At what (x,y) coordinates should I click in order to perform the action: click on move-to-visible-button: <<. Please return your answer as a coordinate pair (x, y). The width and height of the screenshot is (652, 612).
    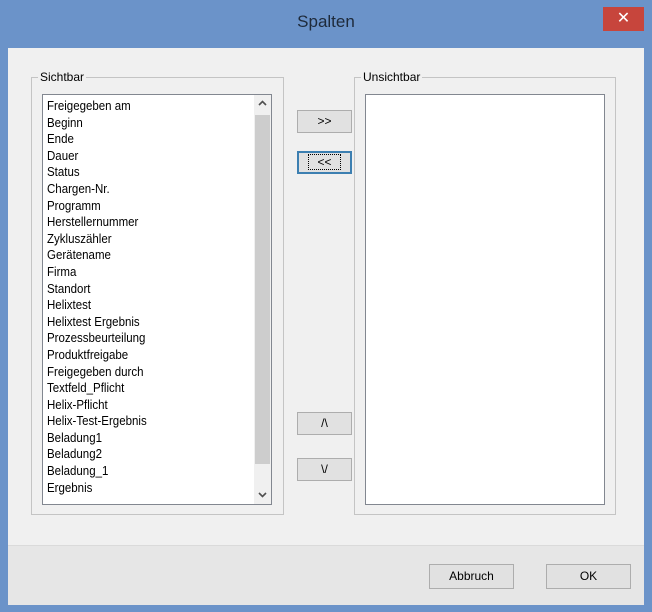
    Looking at the image, I should click on (324, 162).